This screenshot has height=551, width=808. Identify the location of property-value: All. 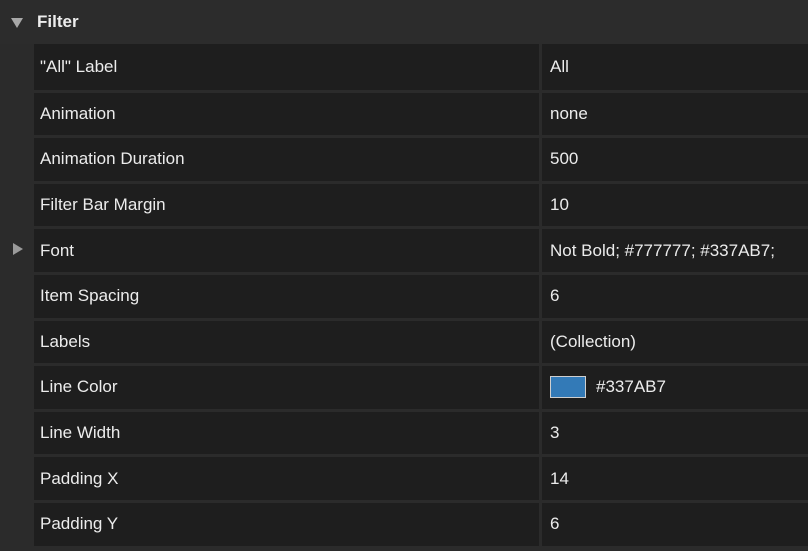
(675, 67).